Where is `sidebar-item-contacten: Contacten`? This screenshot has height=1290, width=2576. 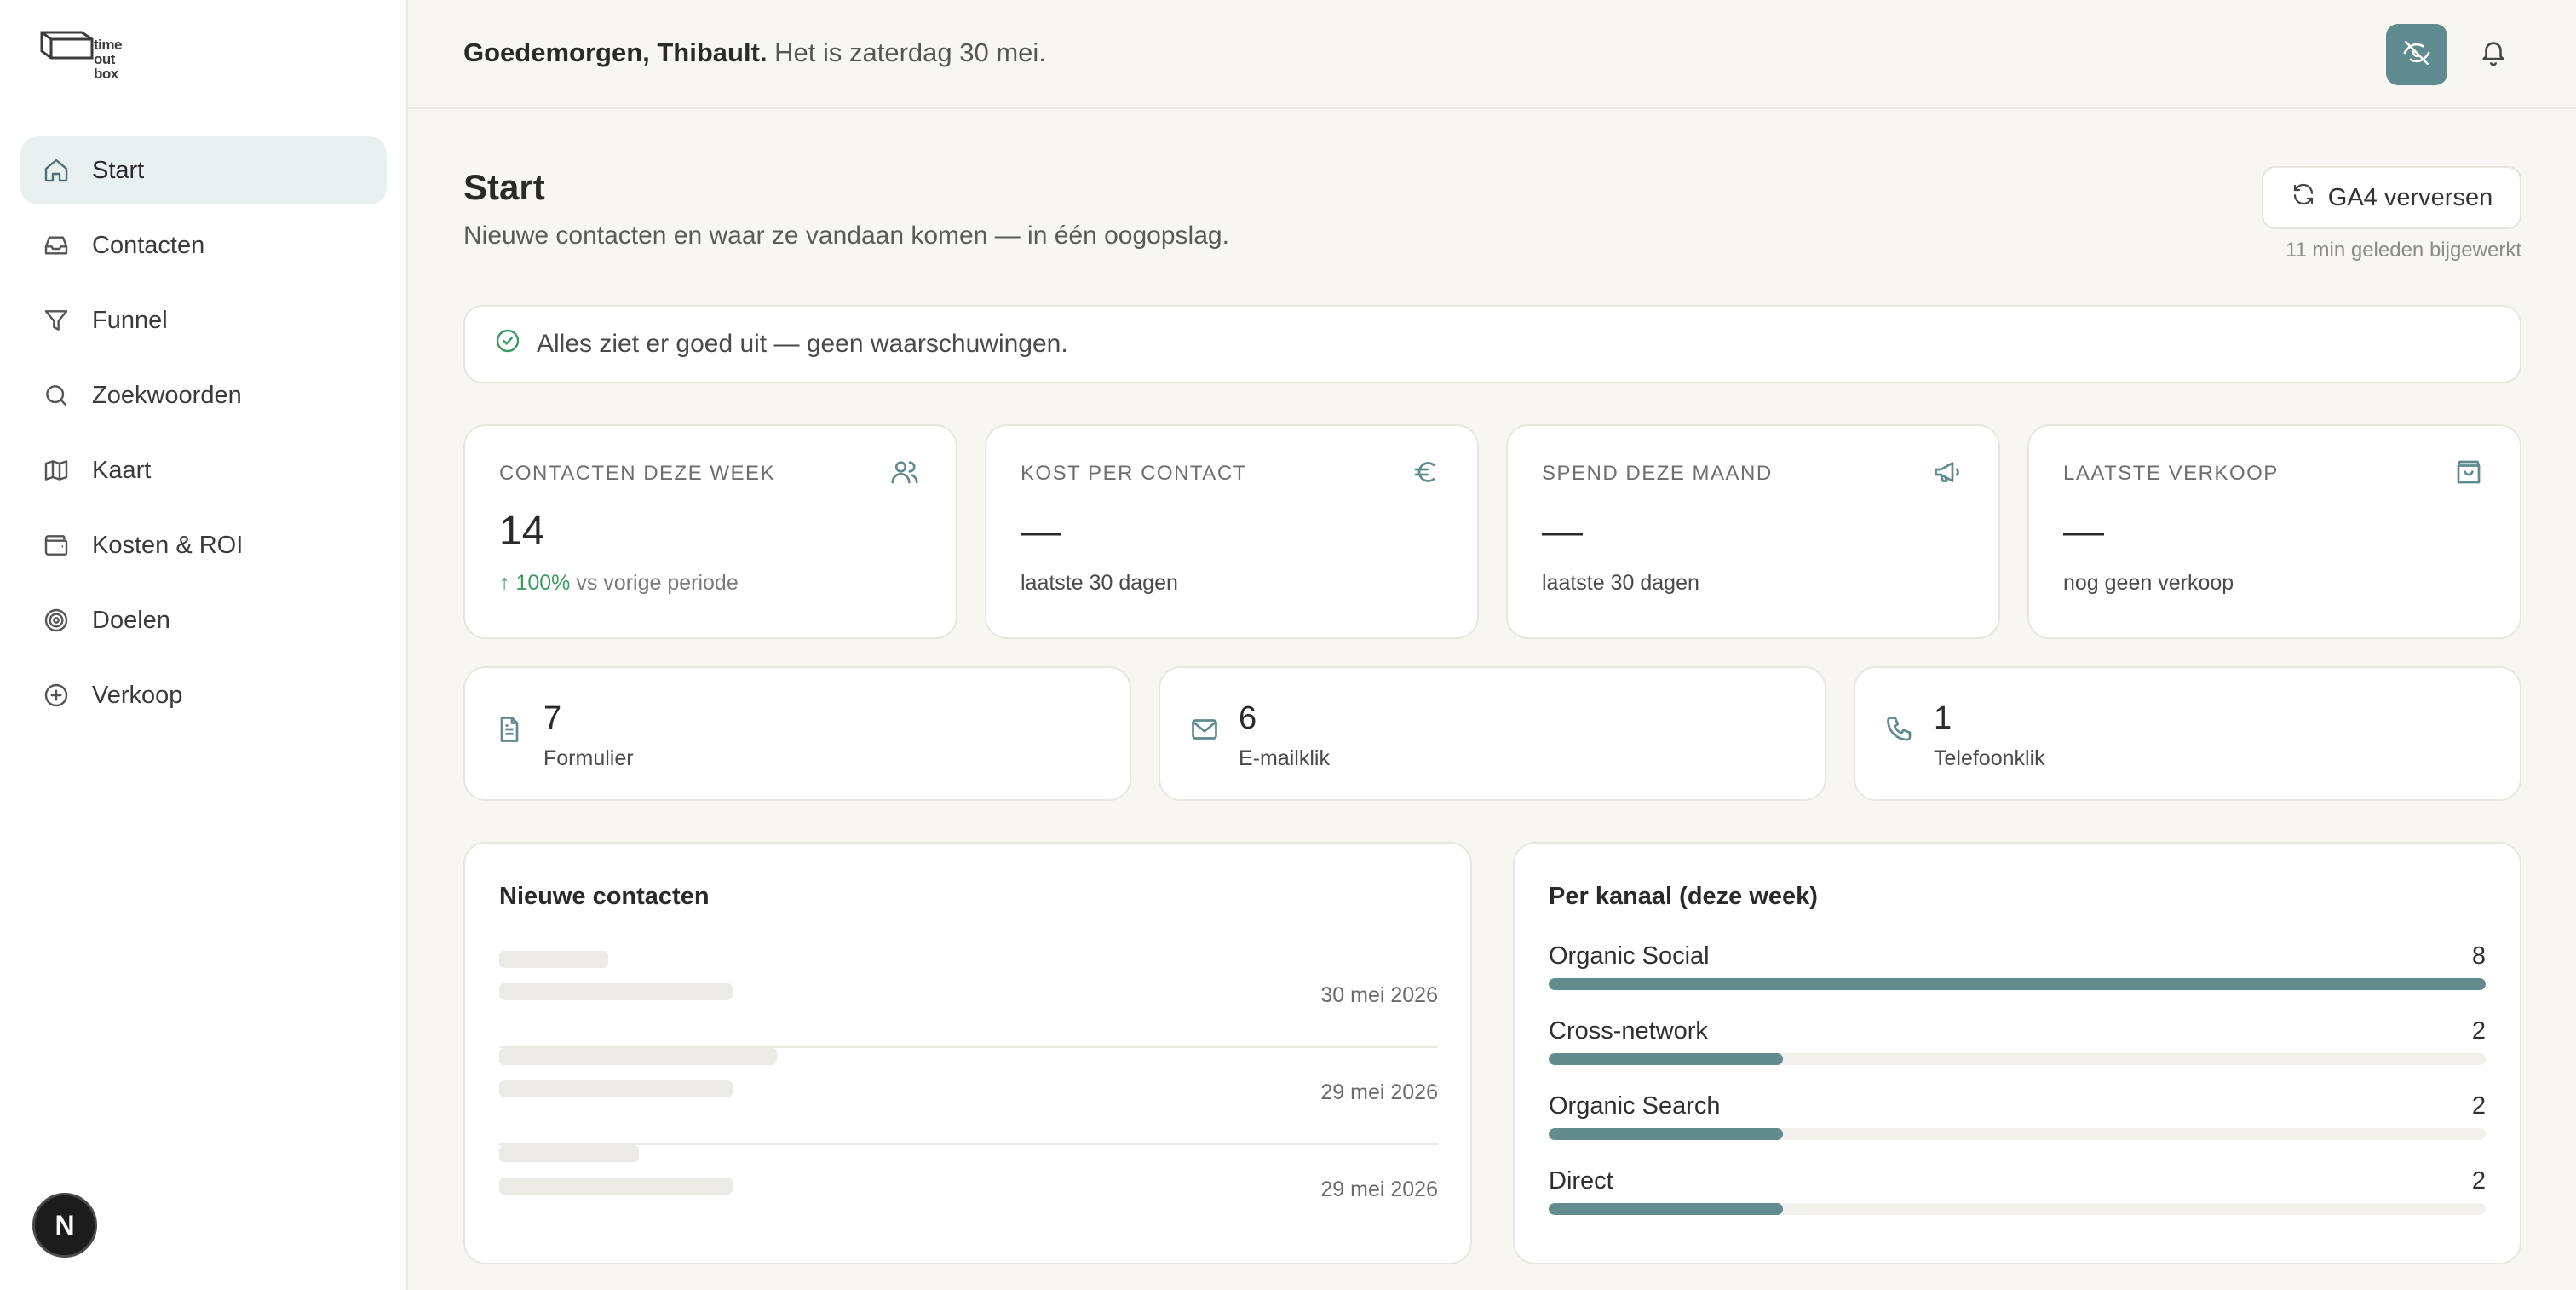
sidebar-item-contacten: Contacten is located at coordinates (204, 245).